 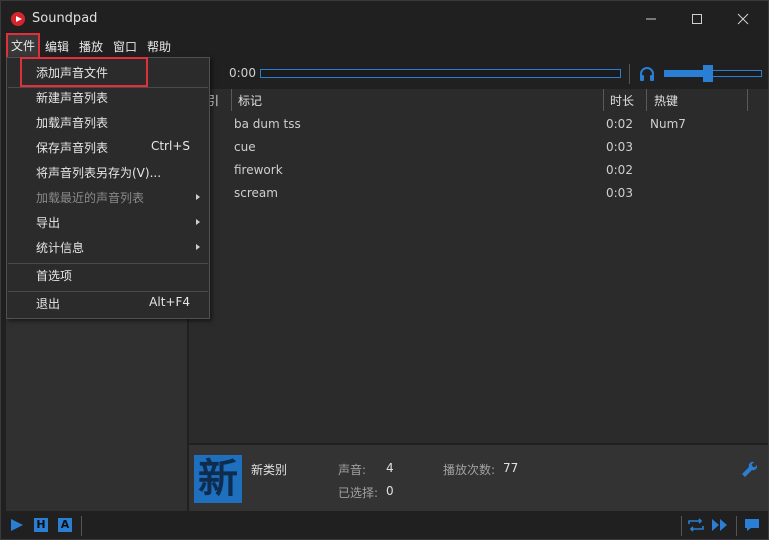 I want to click on menu-item-label: 添加声音文件, so click(x=72, y=73).